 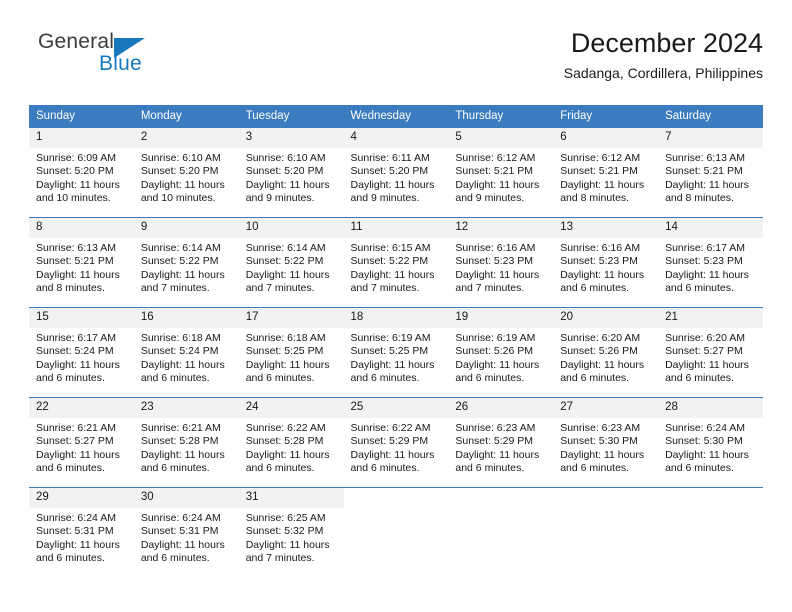 I want to click on sunset-text: Sunset: 5:22 PM, so click(x=179, y=261).